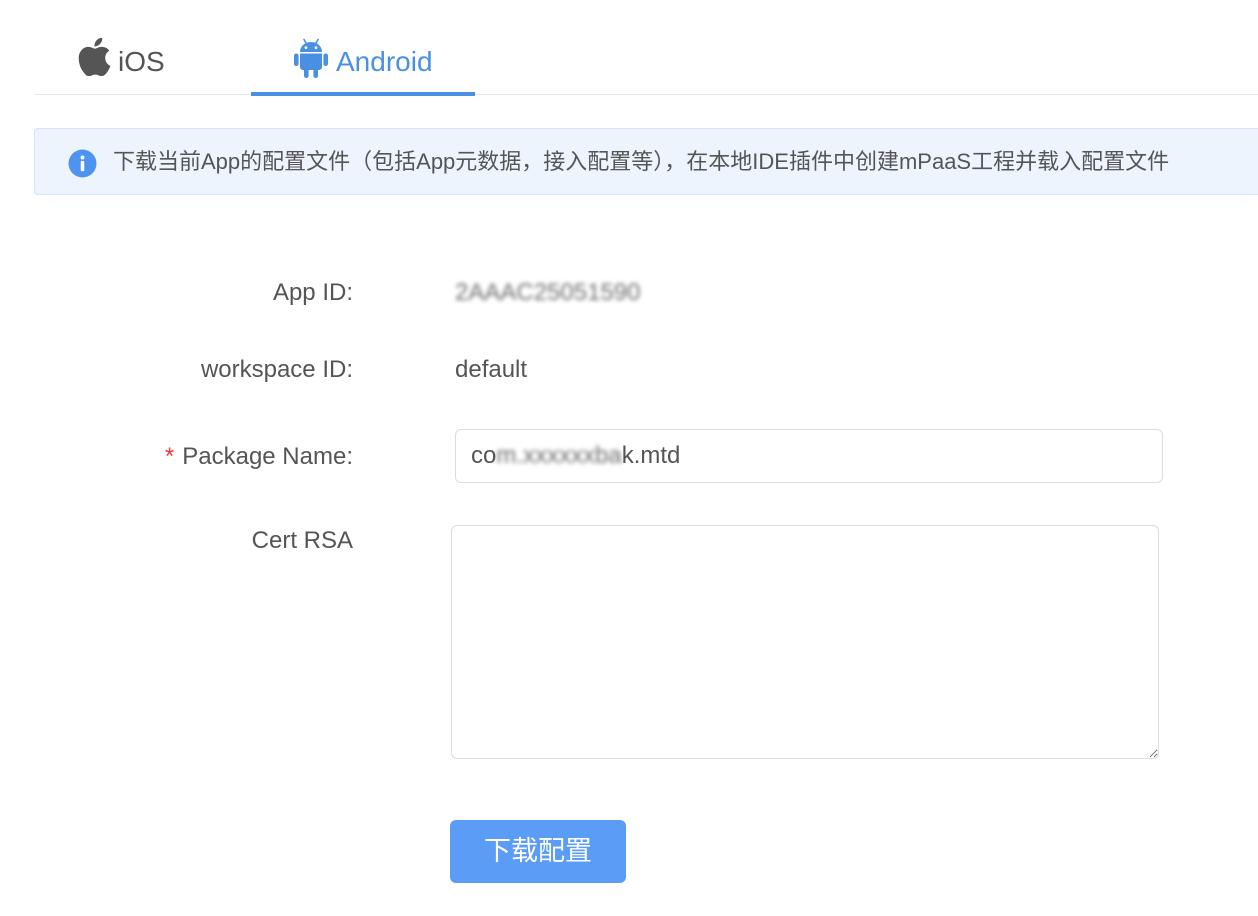 This screenshot has width=1258, height=916. I want to click on cert-rsa-label: Cert RSA, so click(302, 540).